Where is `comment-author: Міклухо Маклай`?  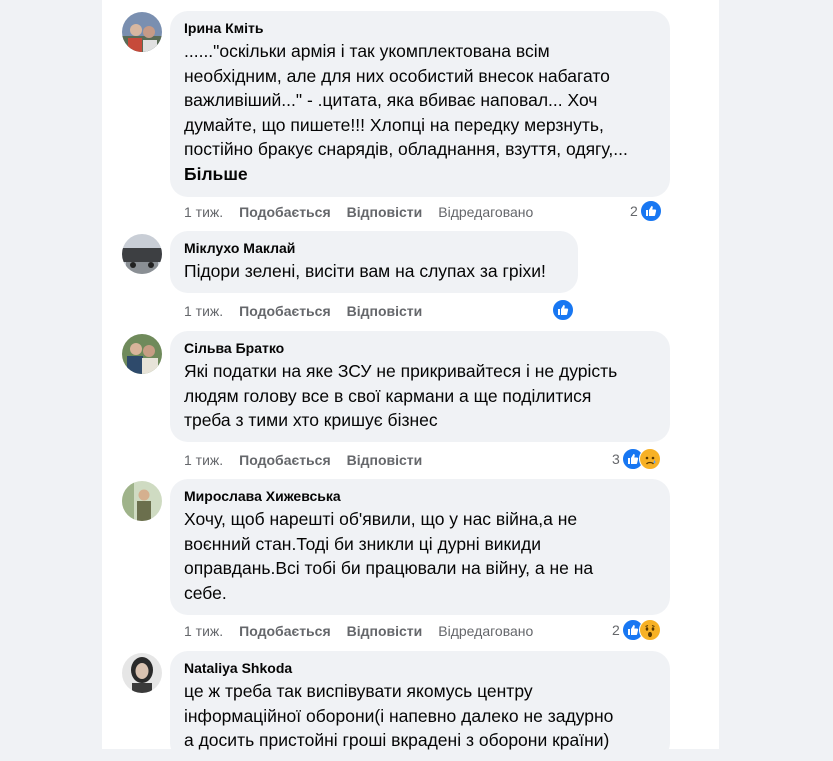
comment-author: Міклухо Маклай is located at coordinates (373, 248).